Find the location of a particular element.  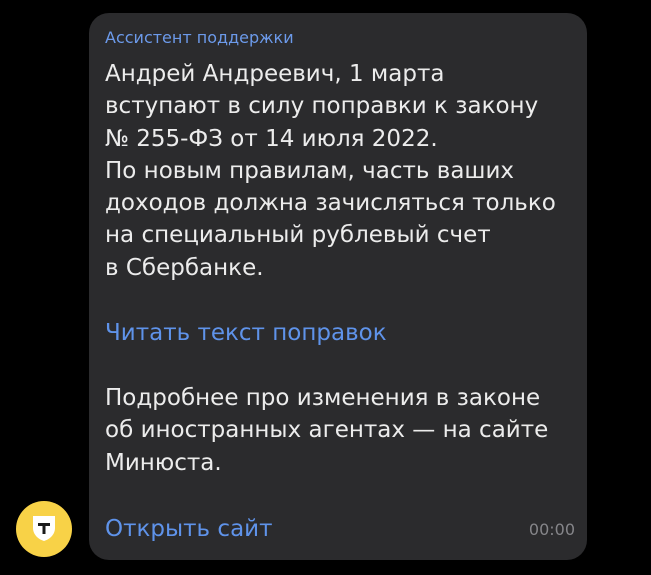

message-line: в Сбербанке. is located at coordinates (184, 267).